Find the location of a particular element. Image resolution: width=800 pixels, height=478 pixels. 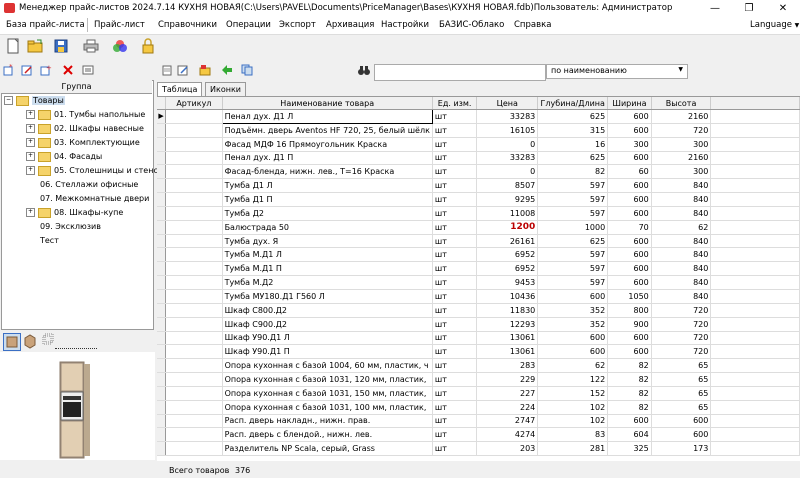

table-row: Тумба М.Д2 шт 9453 597 600 840 is located at coordinates (478, 282).